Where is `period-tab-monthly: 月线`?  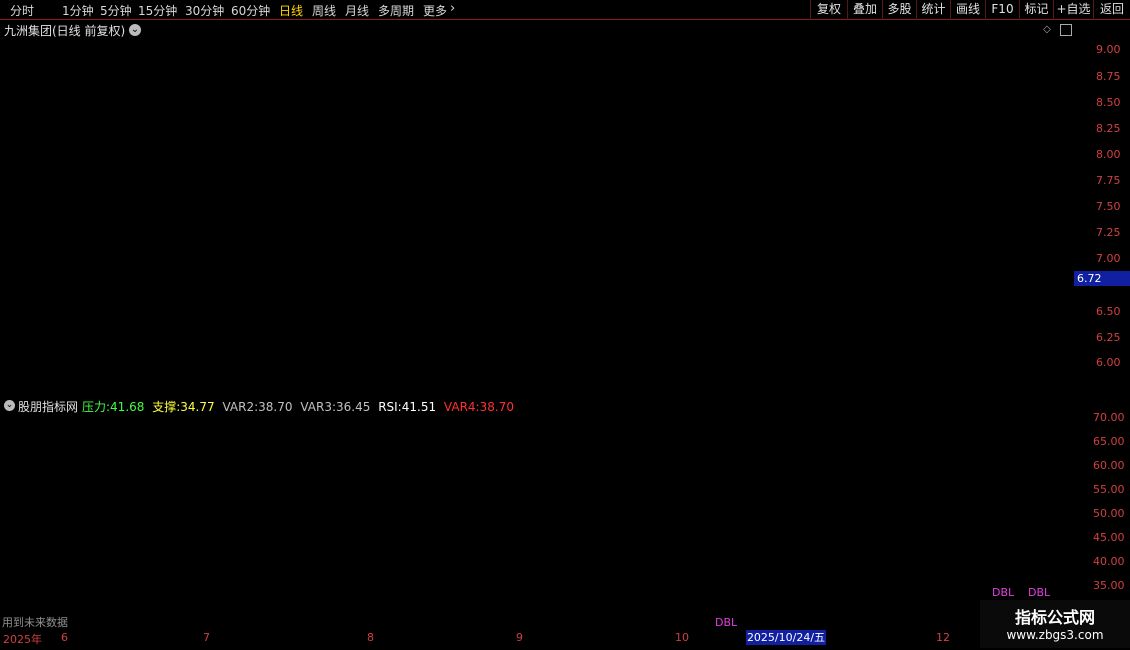 period-tab-monthly: 月线 is located at coordinates (357, 10).